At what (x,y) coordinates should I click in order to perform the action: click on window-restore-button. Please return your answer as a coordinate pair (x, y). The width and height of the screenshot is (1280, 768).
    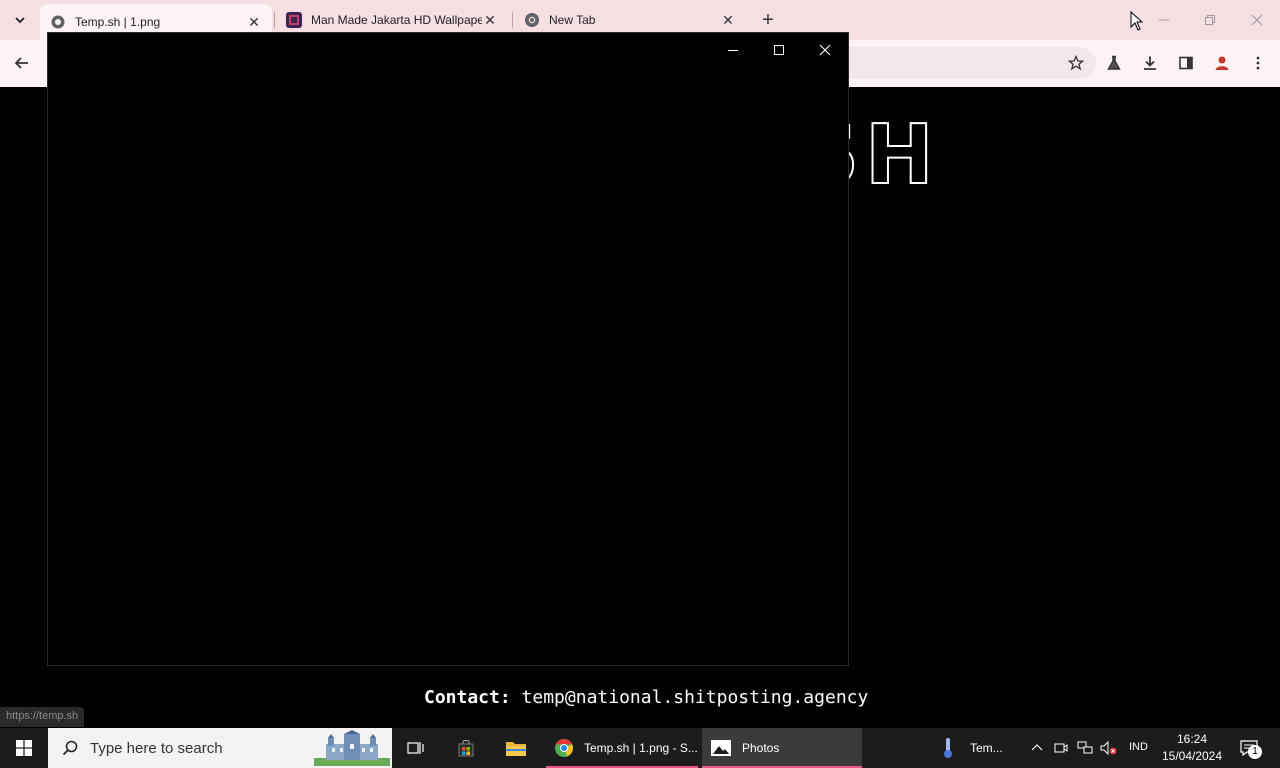
    Looking at the image, I should click on (1210, 20).